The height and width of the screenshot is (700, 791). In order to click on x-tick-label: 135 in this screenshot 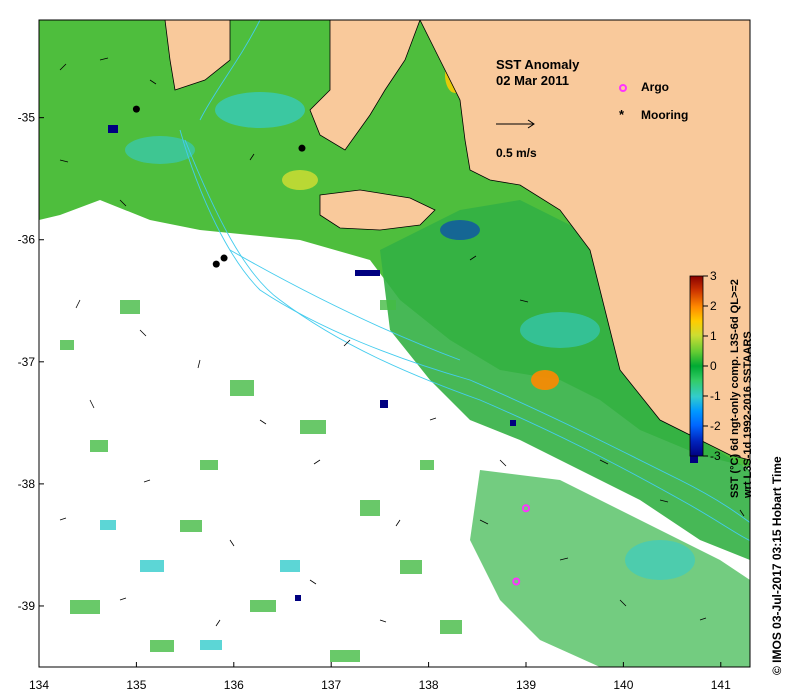, I will do `click(136, 685)`.